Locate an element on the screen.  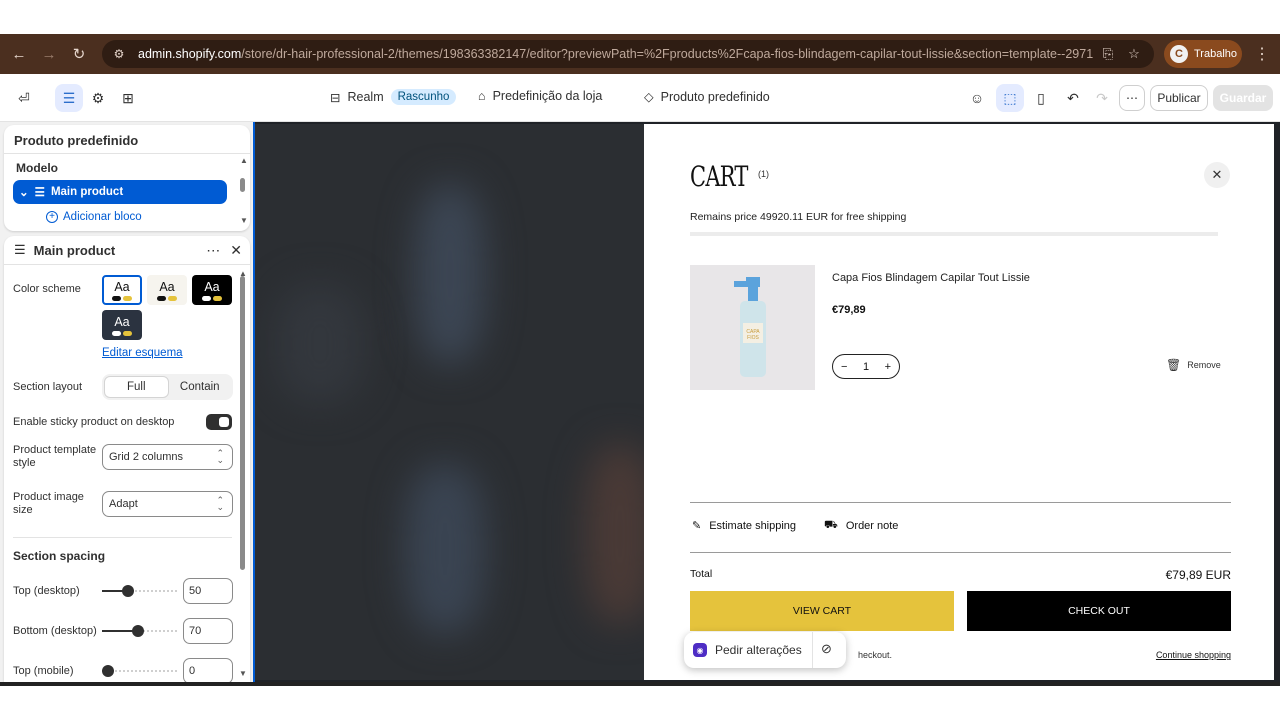
bottom-desktop-input: 70 is located at coordinates (208, 631).